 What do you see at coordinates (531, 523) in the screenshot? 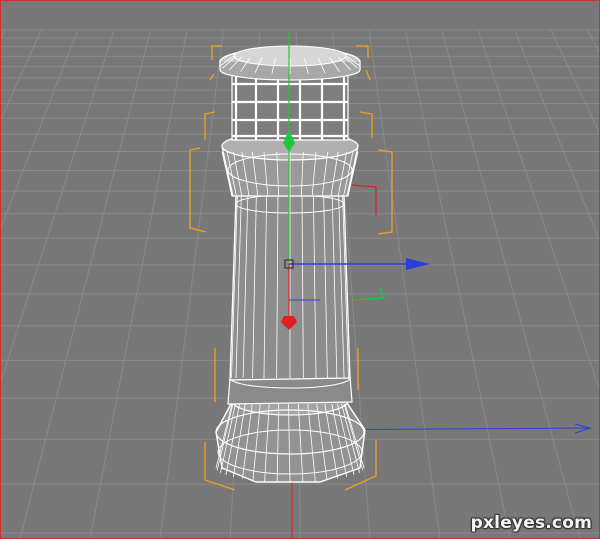
I see `watermark-text: pxleyes.com` at bounding box center [531, 523].